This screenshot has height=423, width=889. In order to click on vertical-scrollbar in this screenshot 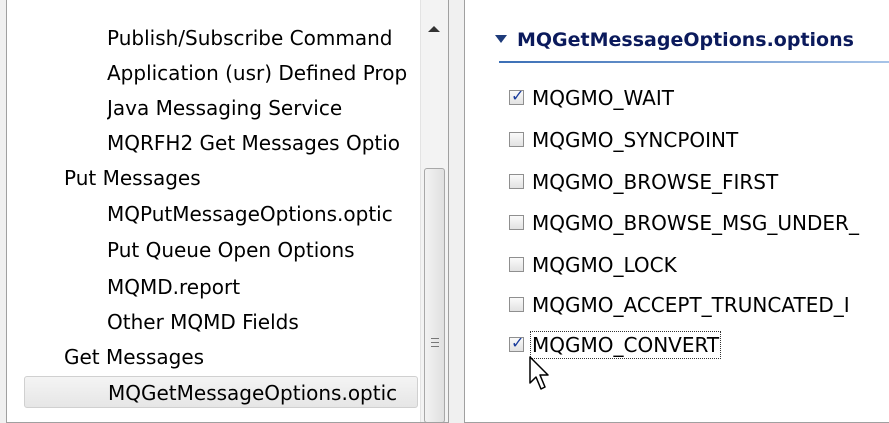, I will do `click(434, 211)`.